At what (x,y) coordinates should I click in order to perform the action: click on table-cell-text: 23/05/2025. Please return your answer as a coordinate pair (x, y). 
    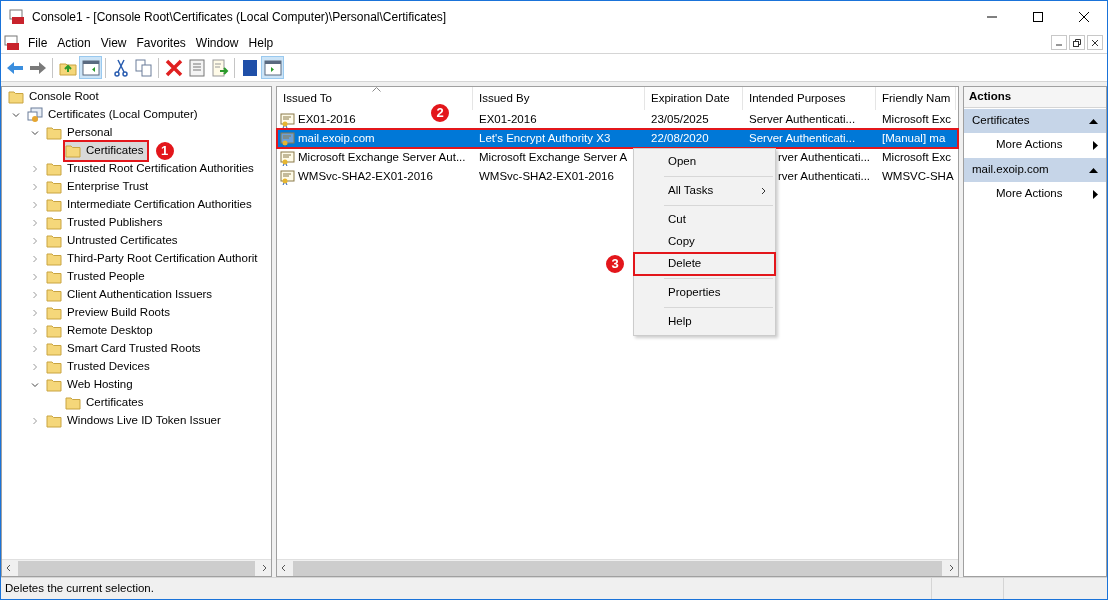
    Looking at the image, I should click on (680, 119).